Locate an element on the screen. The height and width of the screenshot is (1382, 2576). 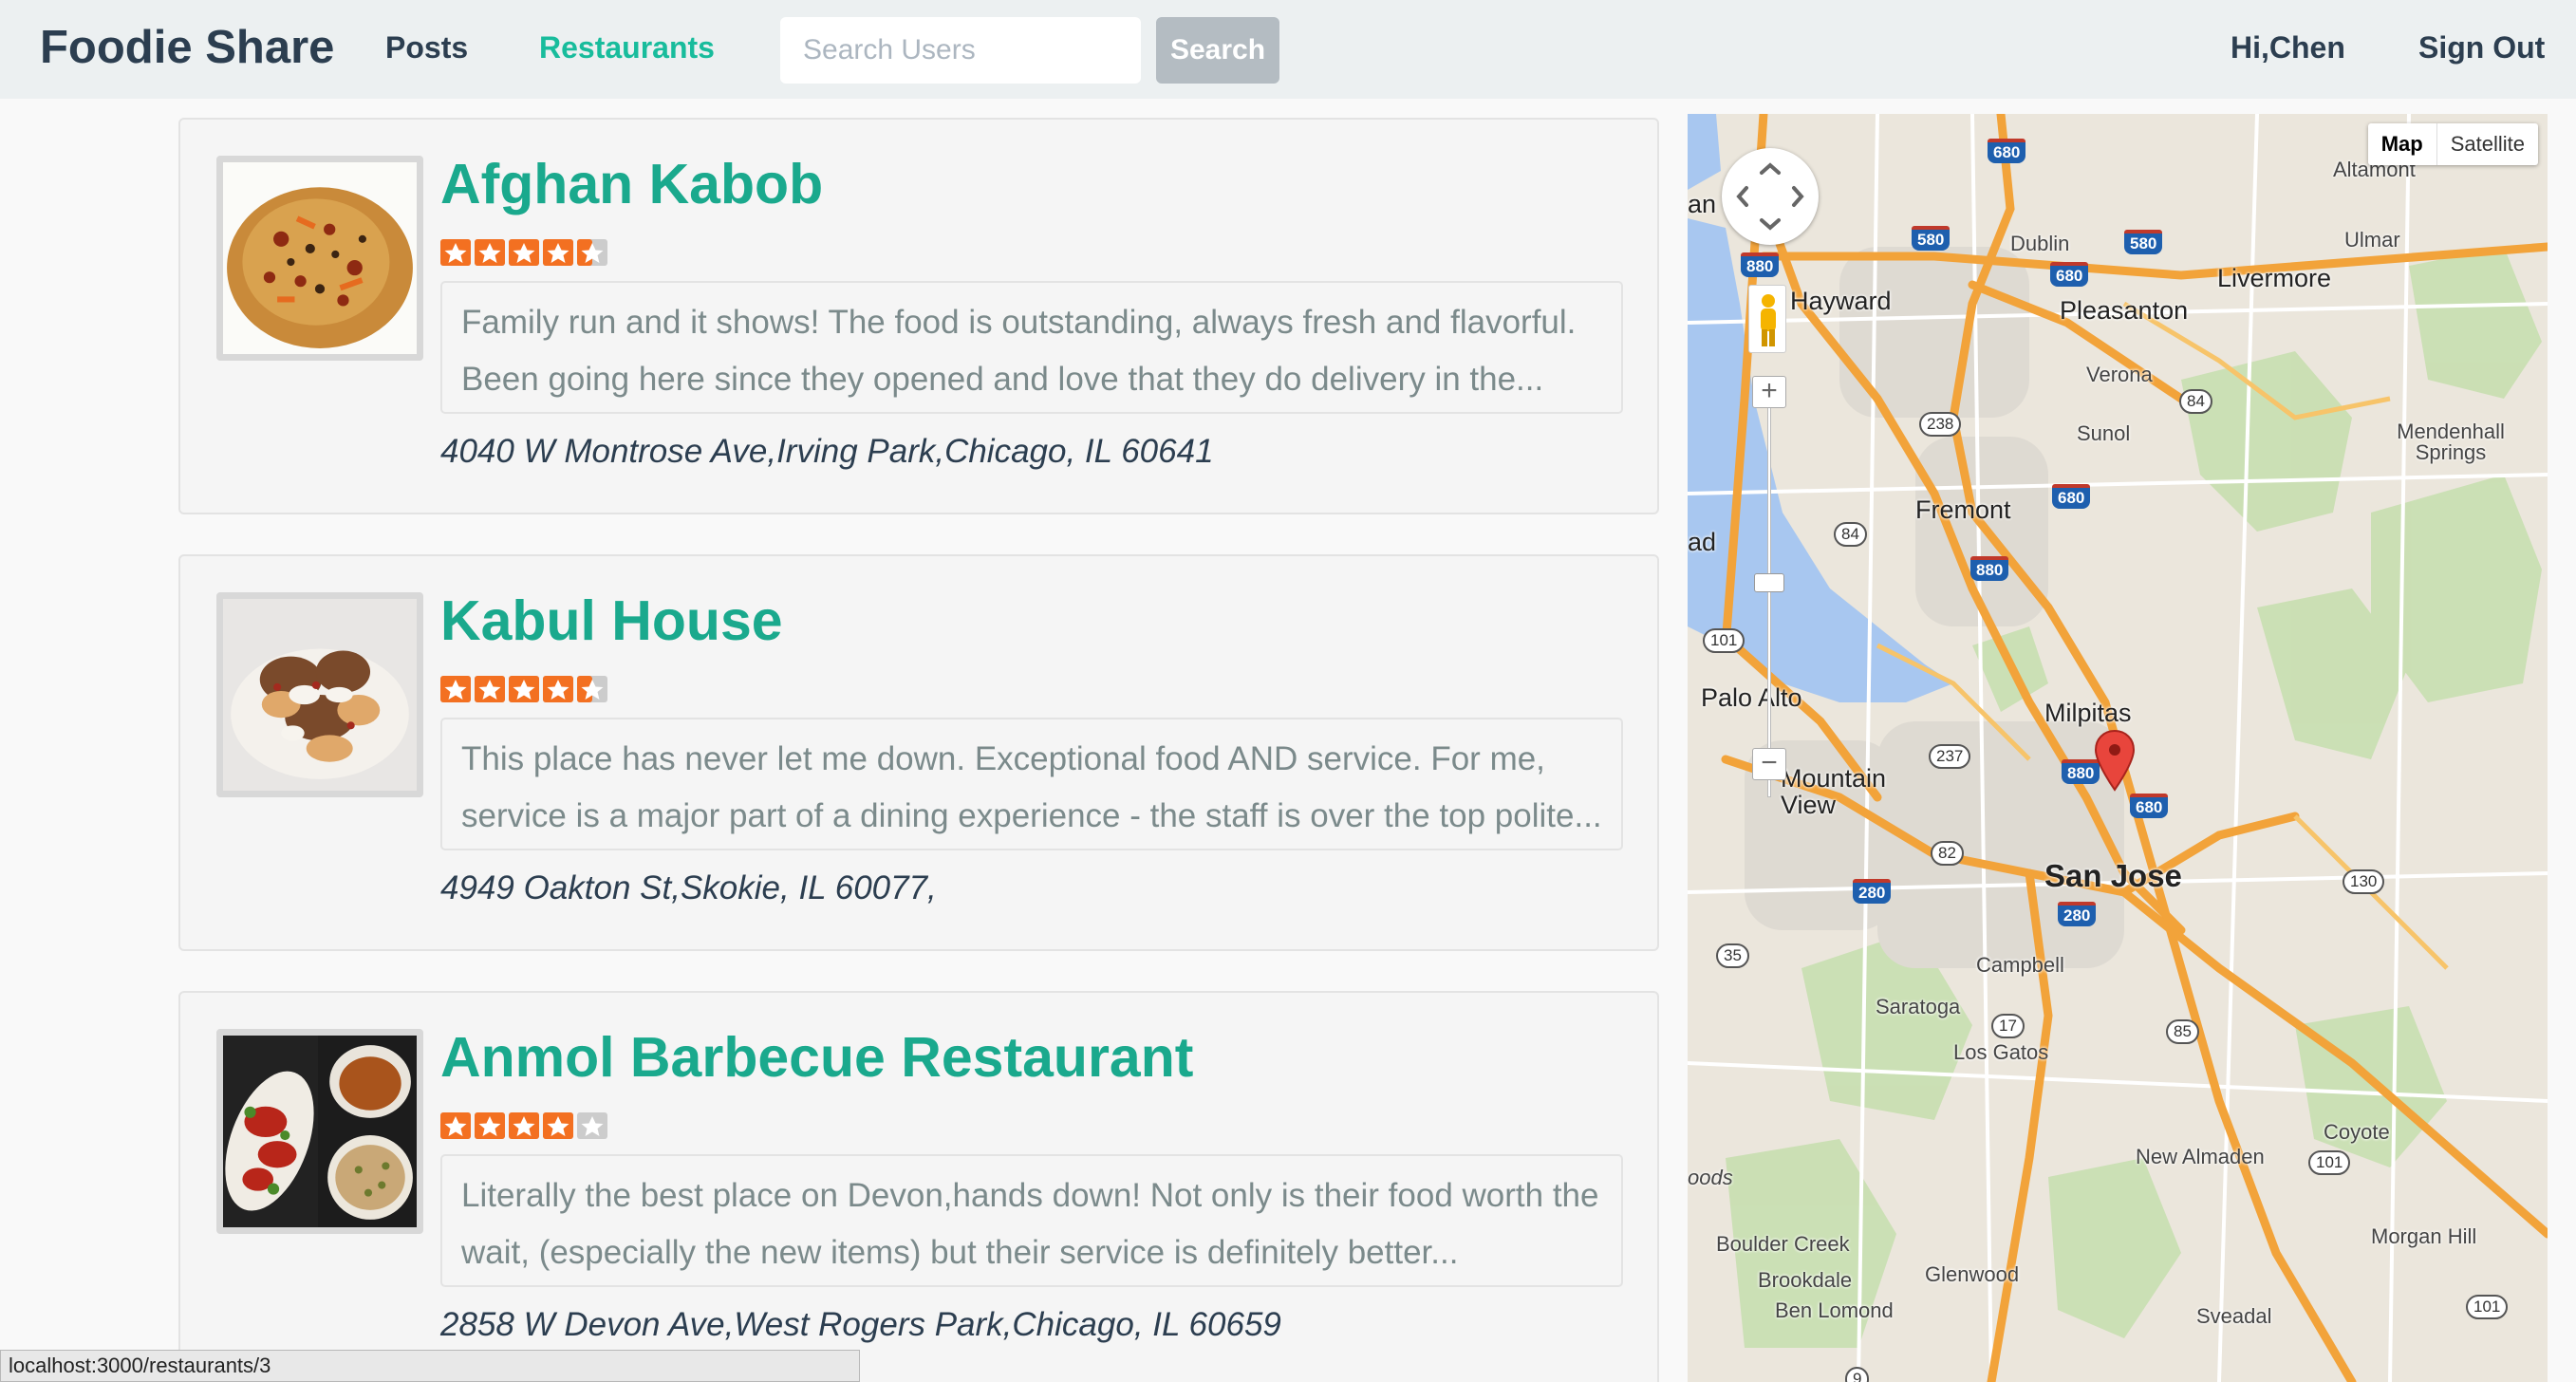
map-label: Livermore is located at coordinates (2274, 278).